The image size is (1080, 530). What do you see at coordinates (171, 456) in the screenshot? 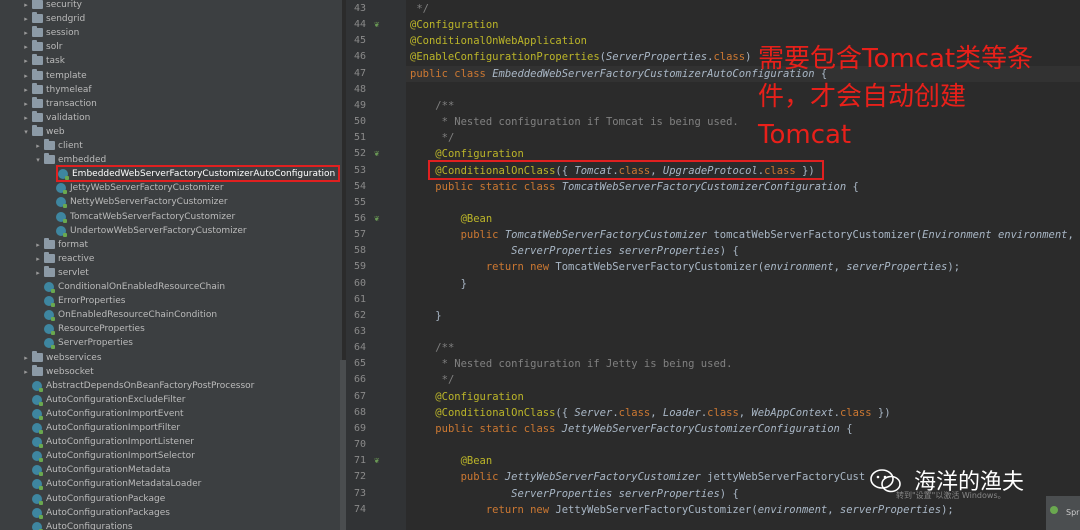
I see `tree-class-item: AutoConfigurationImportSelector` at bounding box center [171, 456].